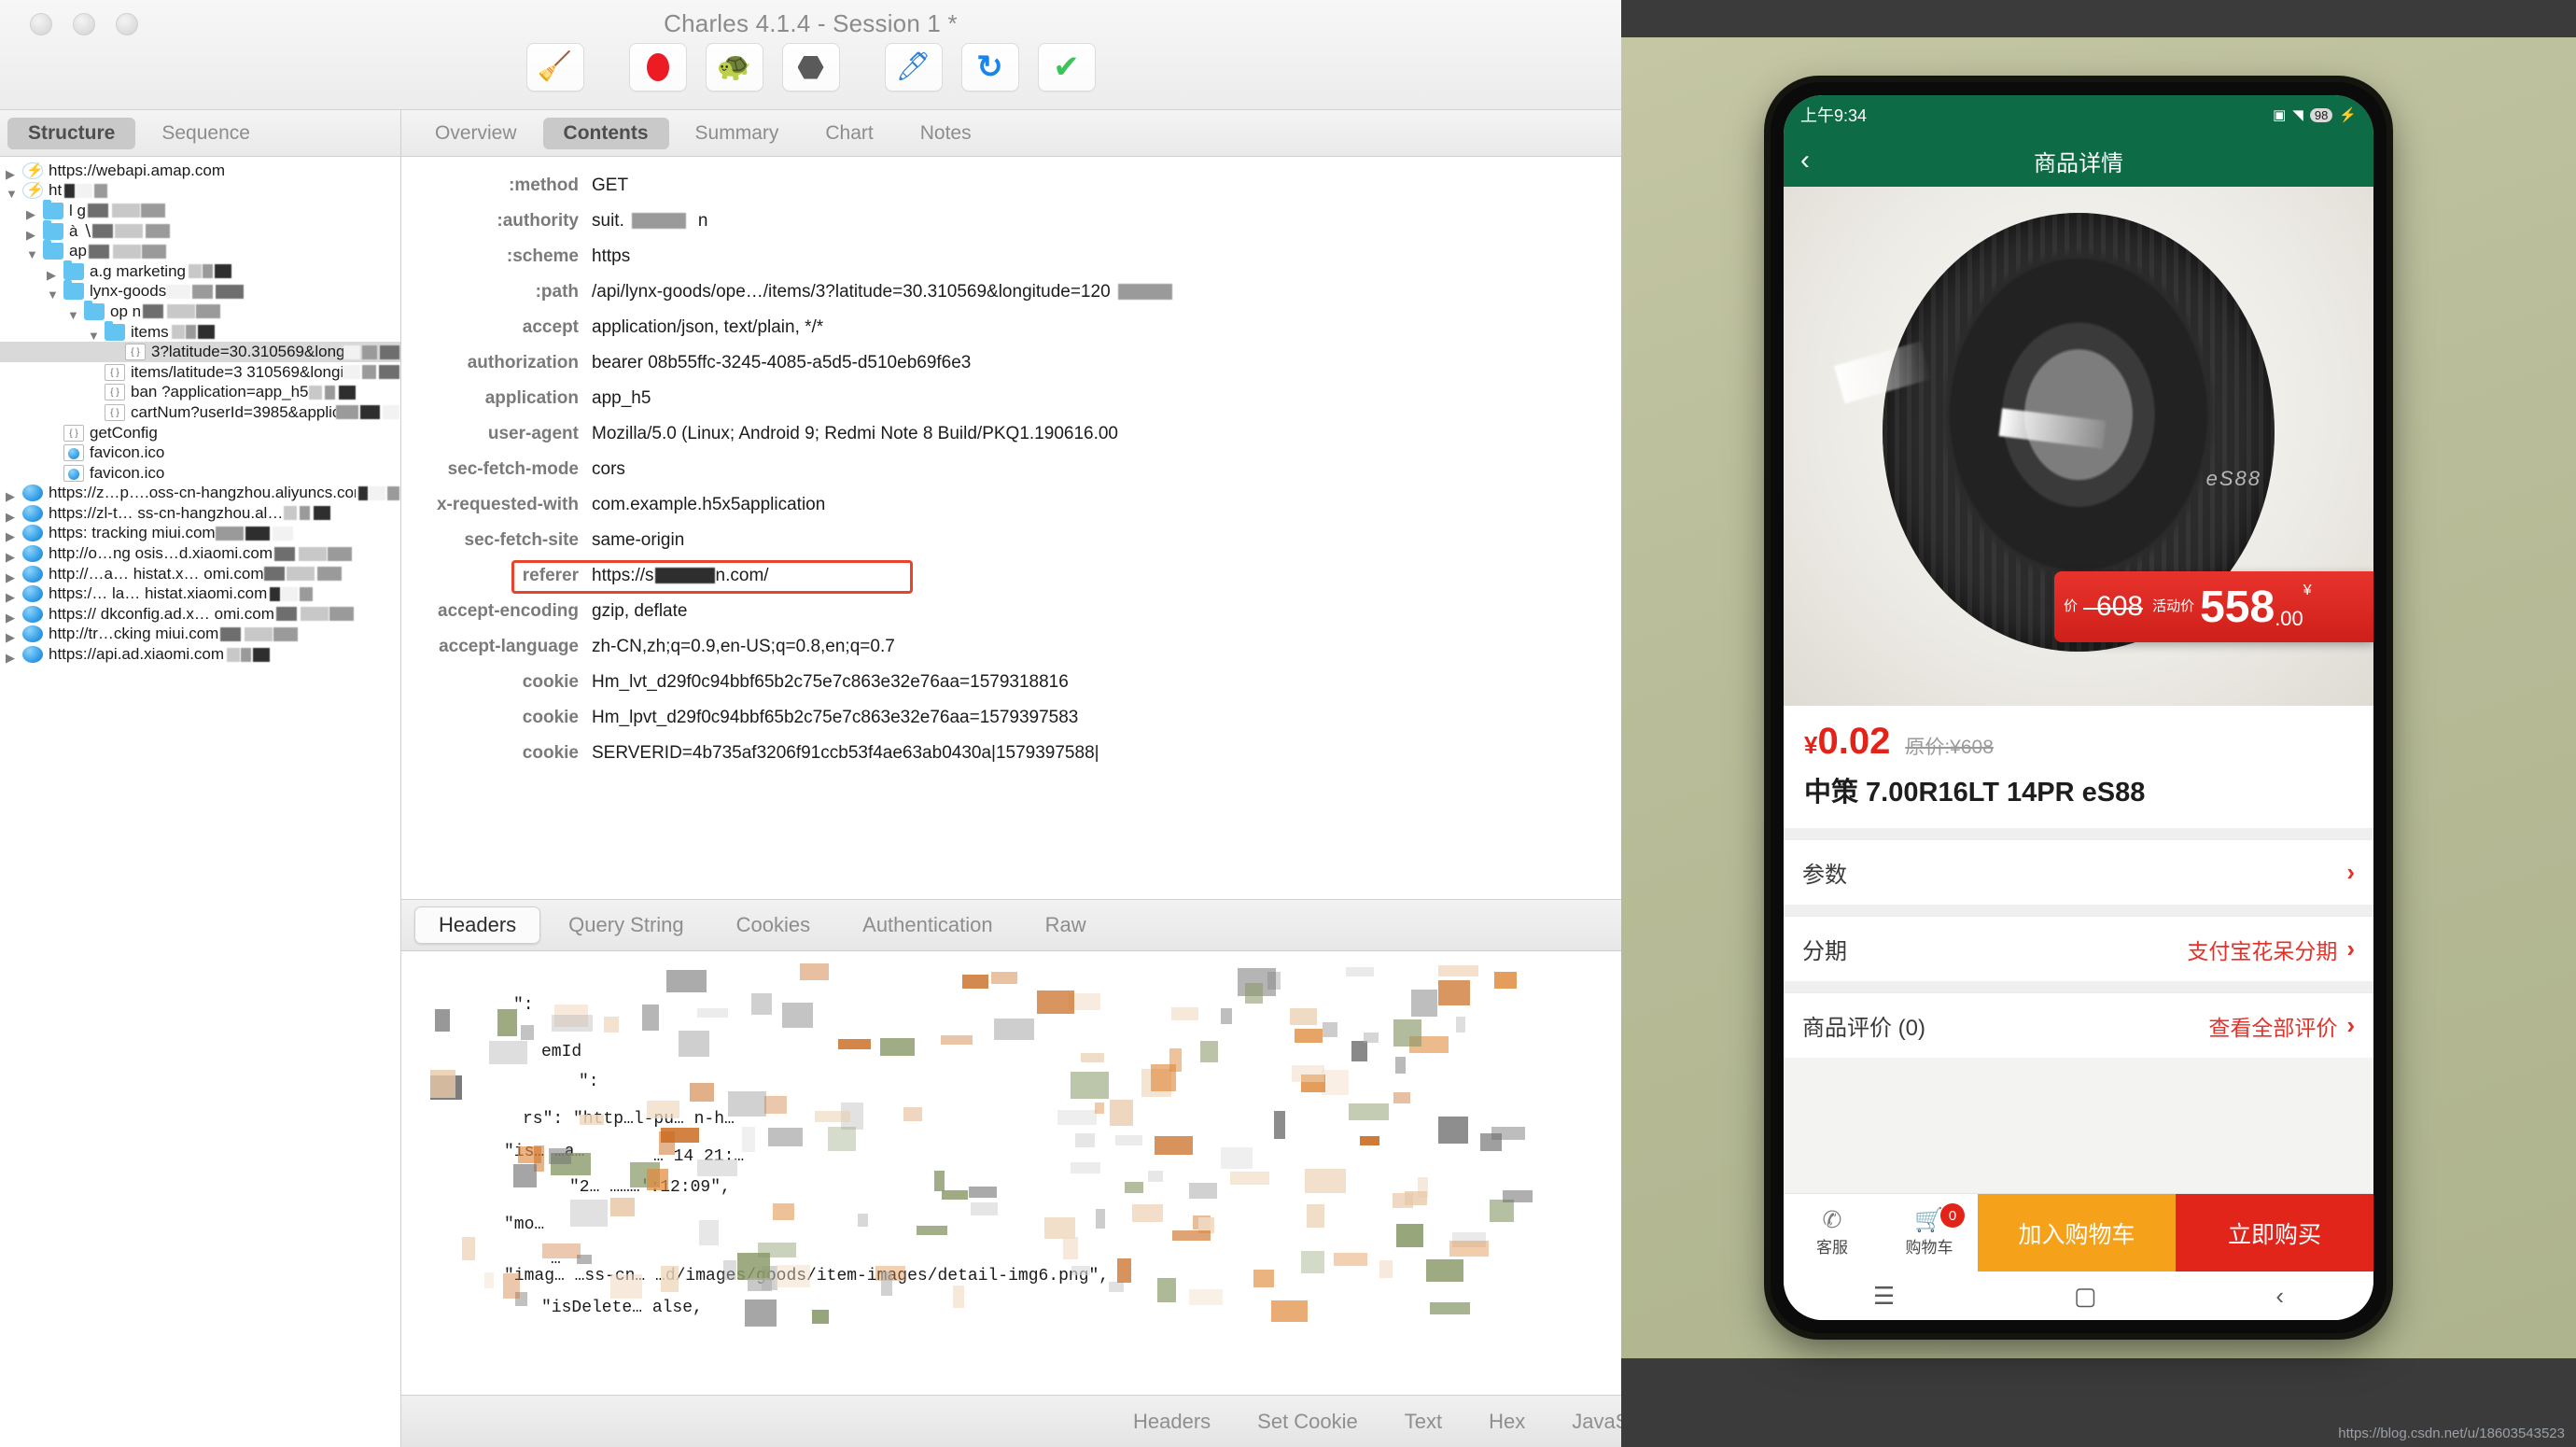 Image resolution: width=2576 pixels, height=1447 pixels. Describe the element at coordinates (200, 210) in the screenshot. I see `tree-row: l g` at that location.